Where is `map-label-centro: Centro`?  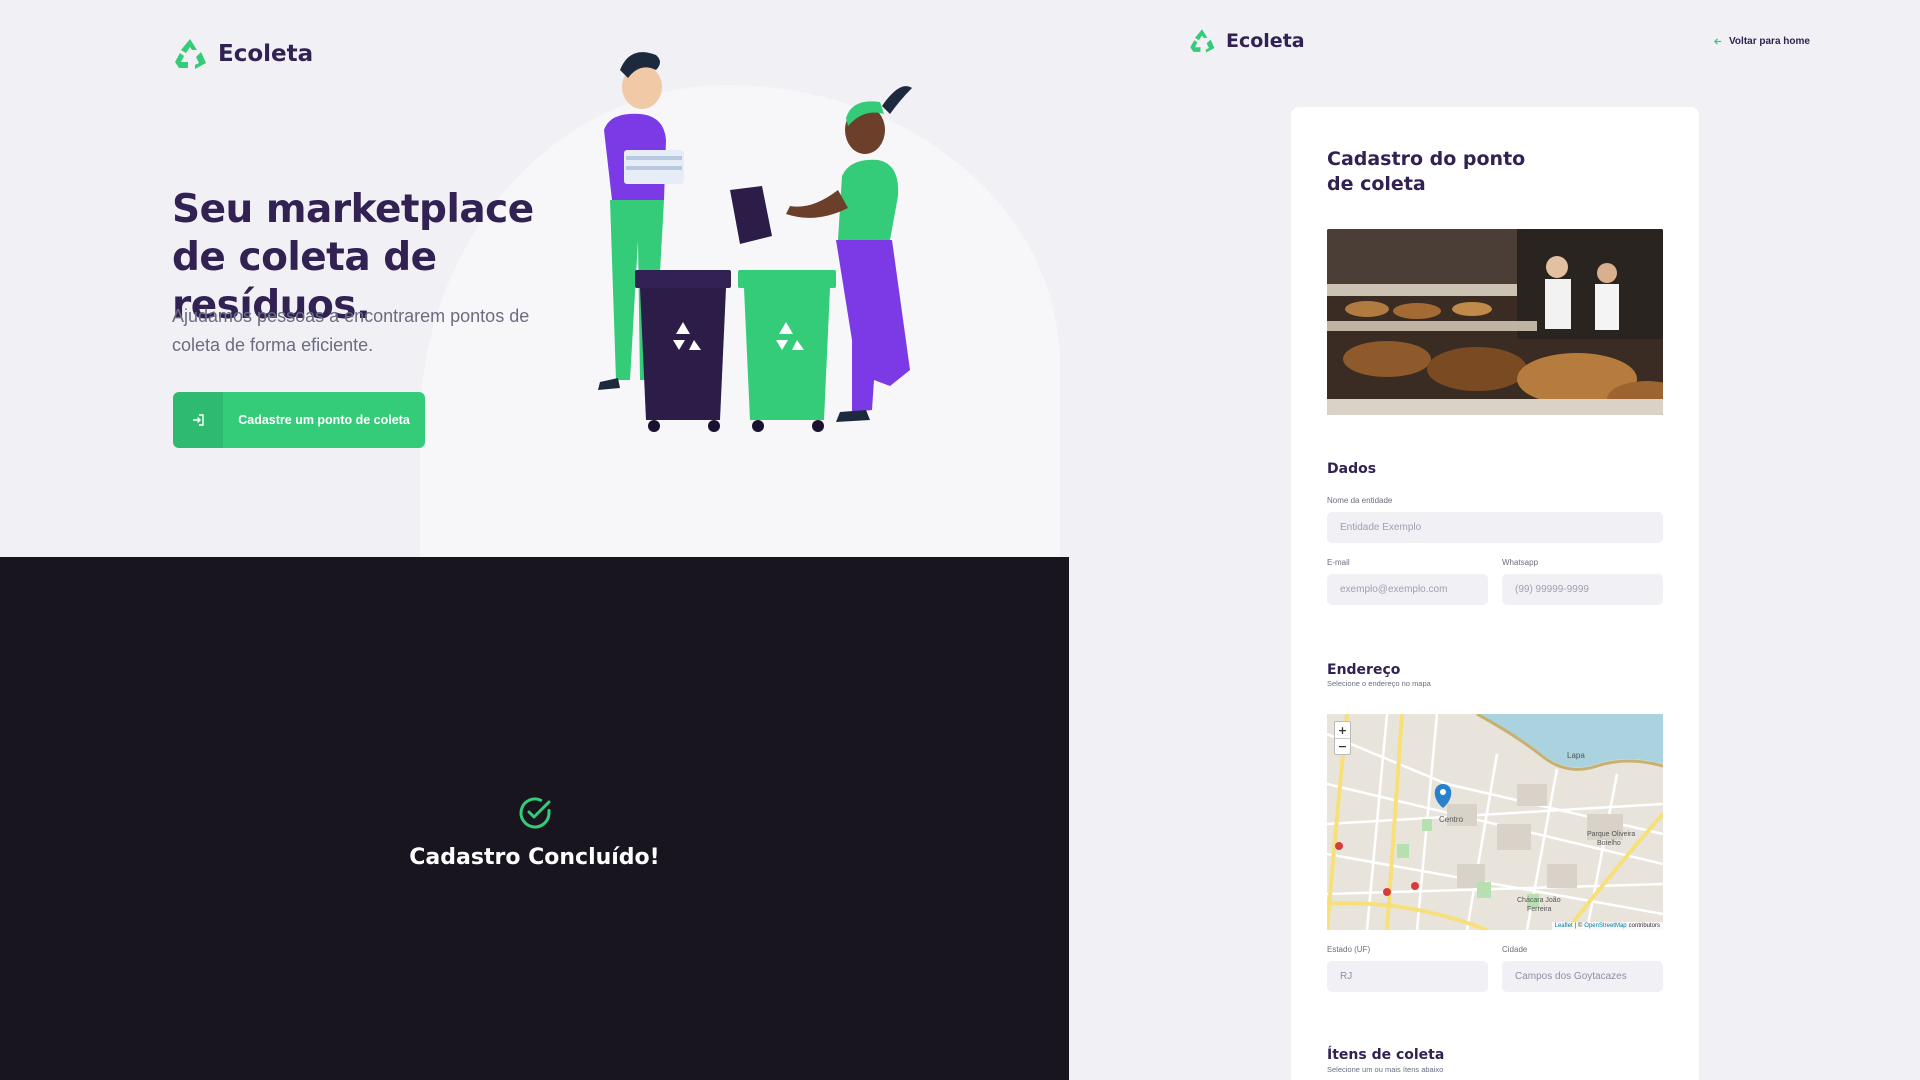
map-label-centro: Centro is located at coordinates (1451, 819).